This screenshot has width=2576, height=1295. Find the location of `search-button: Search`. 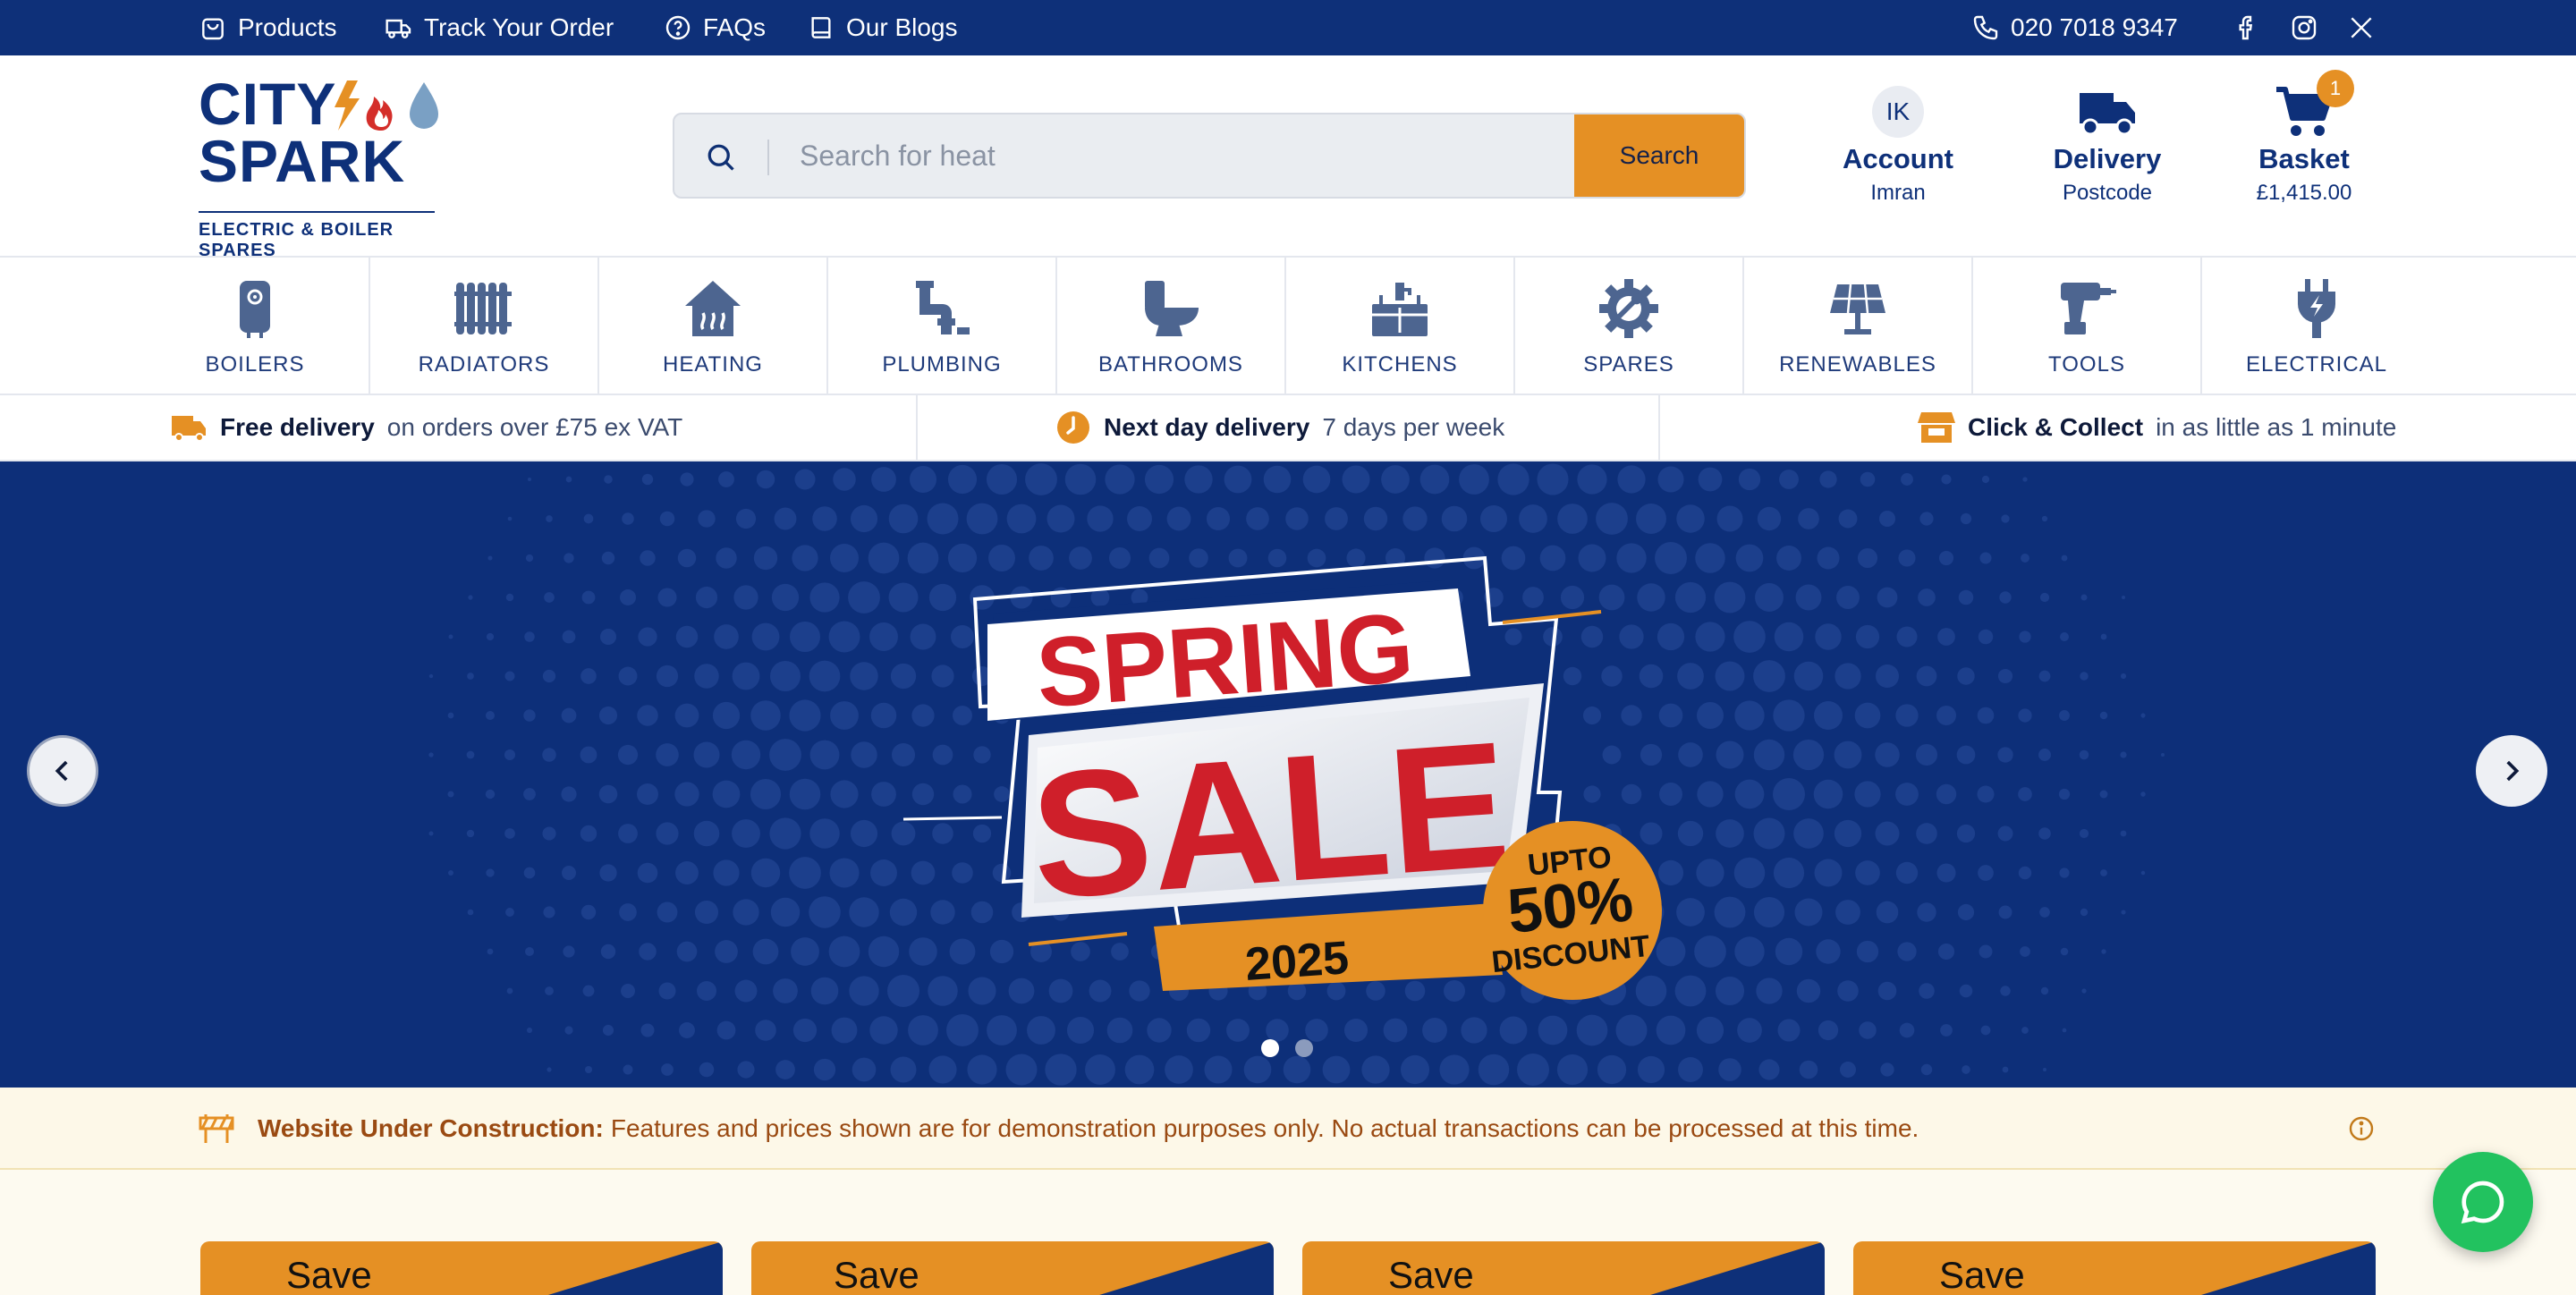

search-button: Search is located at coordinates (1659, 156).